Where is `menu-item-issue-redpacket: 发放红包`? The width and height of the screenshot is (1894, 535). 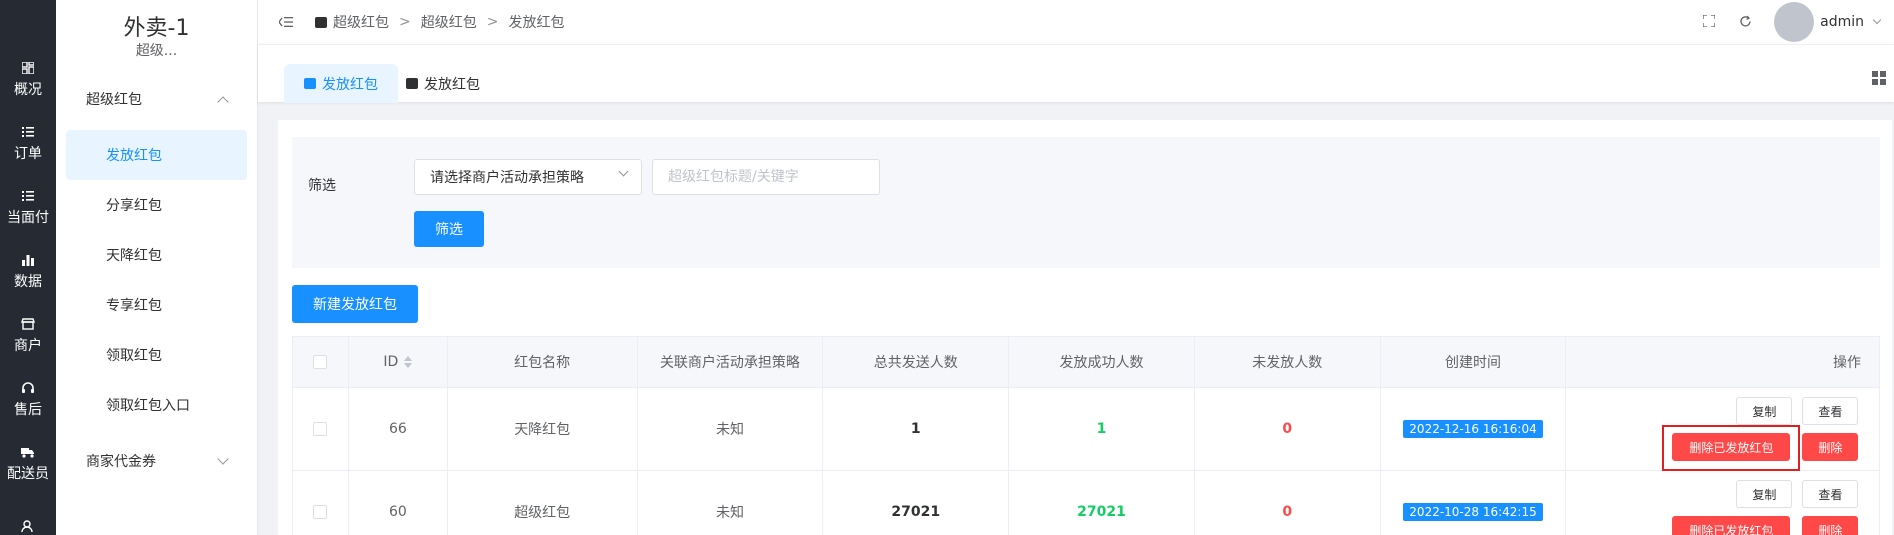
menu-item-issue-redpacket: 发放红包 is located at coordinates (156, 155).